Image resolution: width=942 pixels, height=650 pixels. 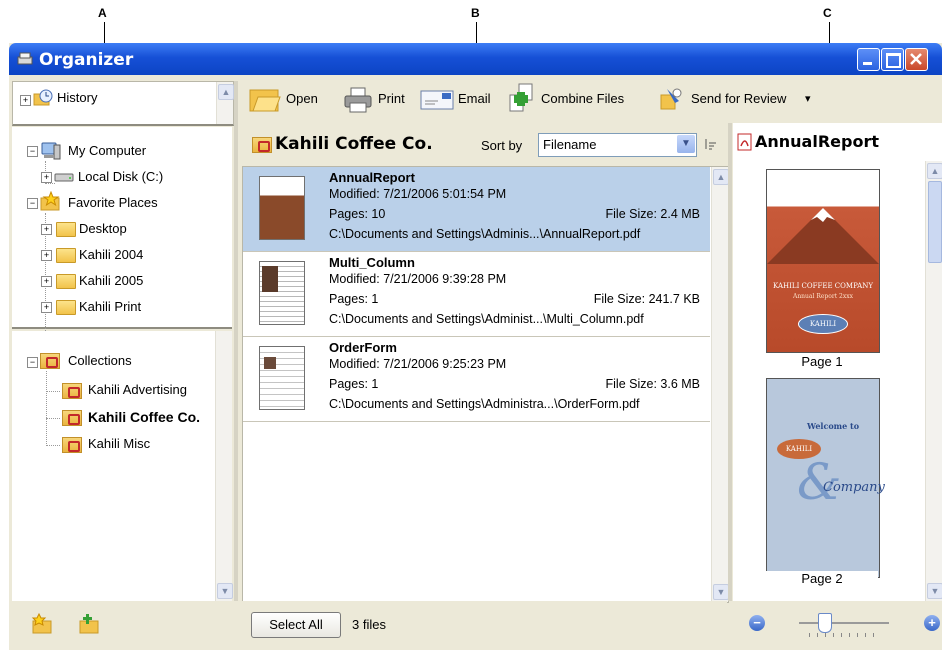 I want to click on collection-item-kahili-coffee: Kahili Coffee Co., so click(x=144, y=417).